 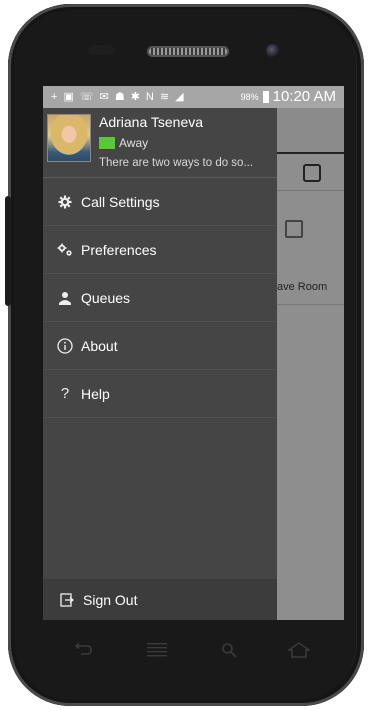 I want to click on menu-item-queues: Queues, so click(x=160, y=298).